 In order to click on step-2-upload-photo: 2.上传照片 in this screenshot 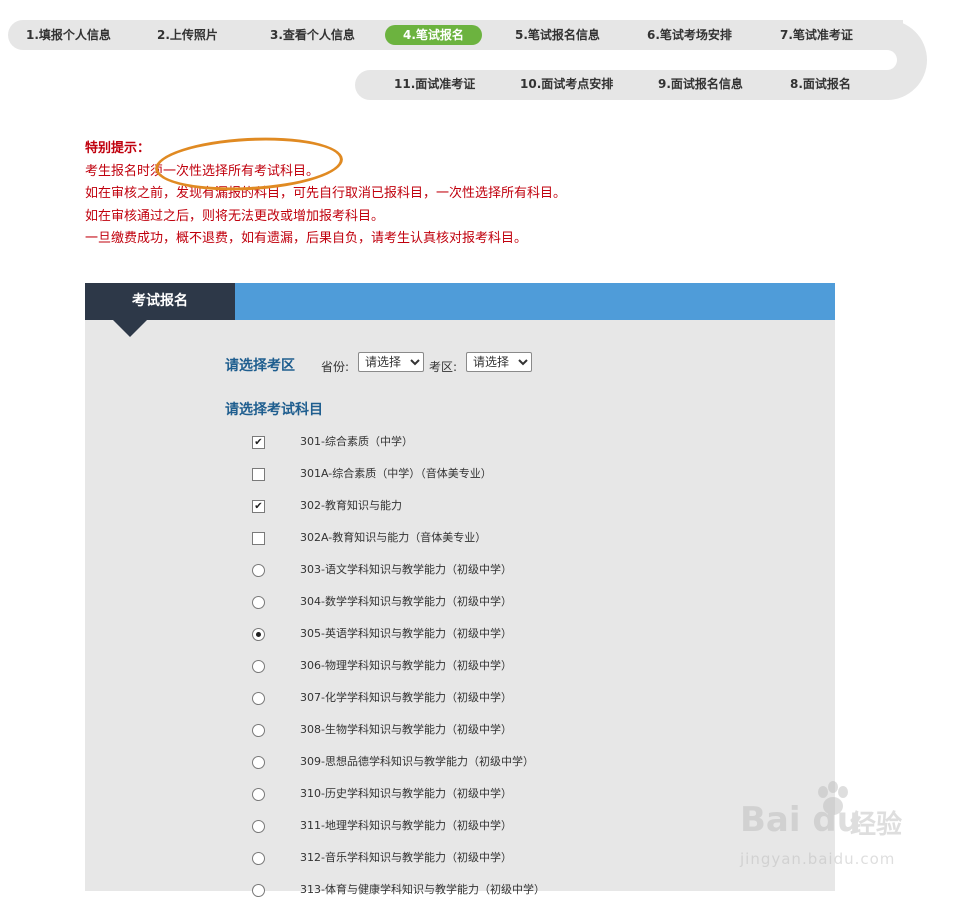, I will do `click(187, 35)`.